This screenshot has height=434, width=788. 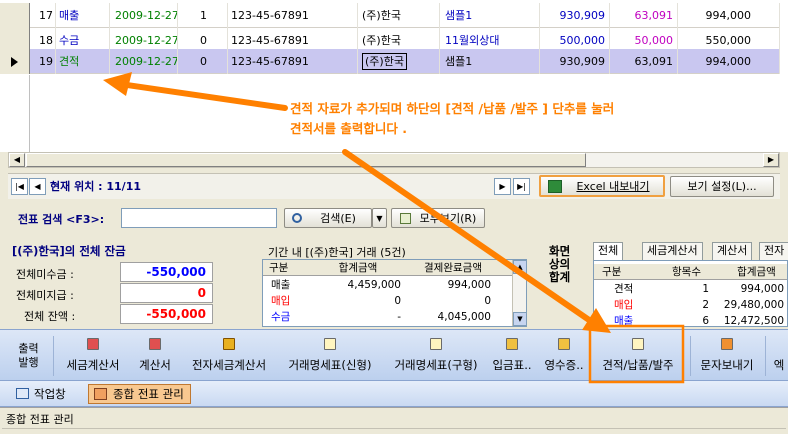 What do you see at coordinates (521, 186) in the screenshot?
I see `last-record-icon: ▶|` at bounding box center [521, 186].